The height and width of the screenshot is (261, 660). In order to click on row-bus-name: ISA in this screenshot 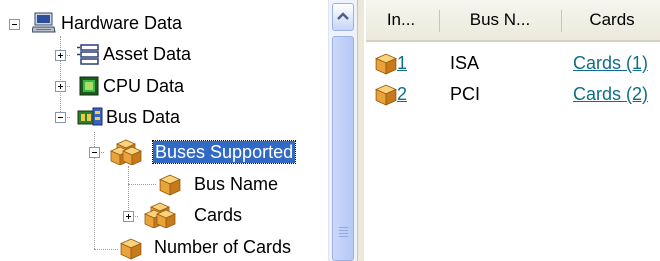, I will do `click(465, 63)`.